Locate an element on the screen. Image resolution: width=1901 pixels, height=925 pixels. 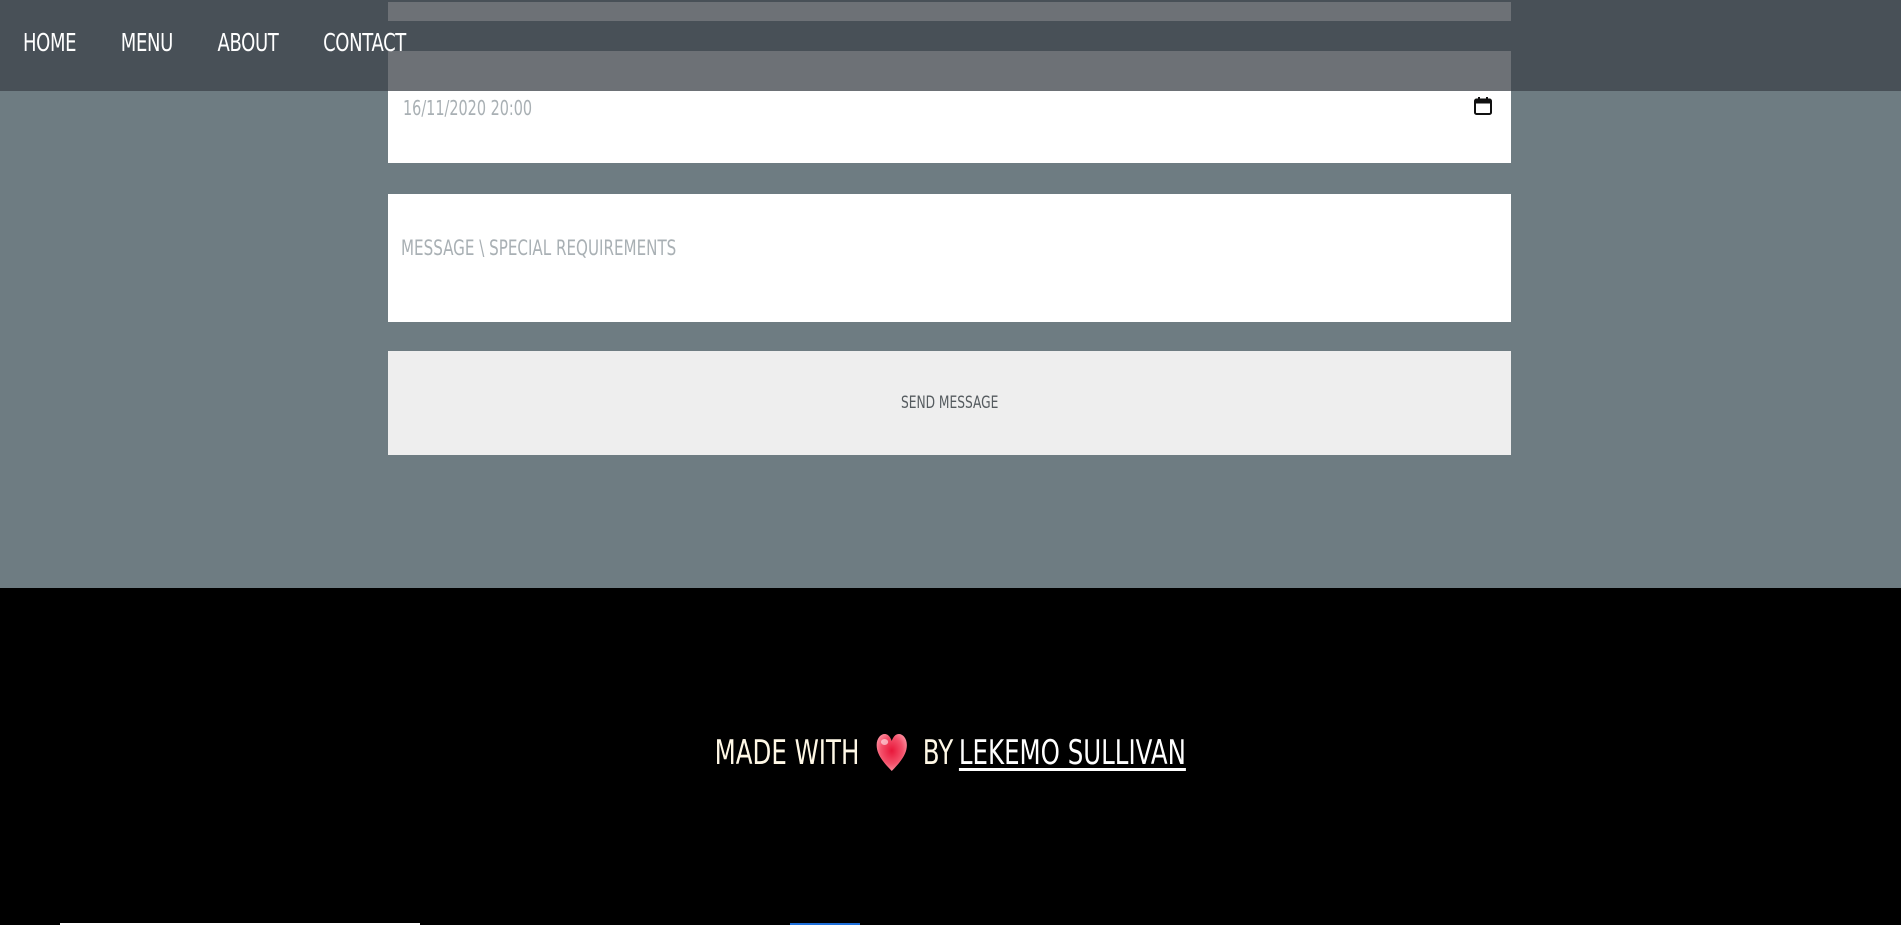
author-link: LEKEMO SULLIVAN is located at coordinates (1072, 753).